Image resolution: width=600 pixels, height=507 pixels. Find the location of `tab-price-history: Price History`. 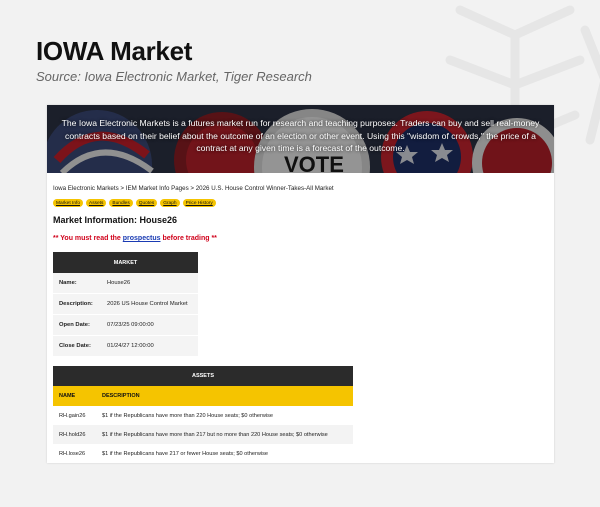

tab-price-history: Price History is located at coordinates (199, 203).